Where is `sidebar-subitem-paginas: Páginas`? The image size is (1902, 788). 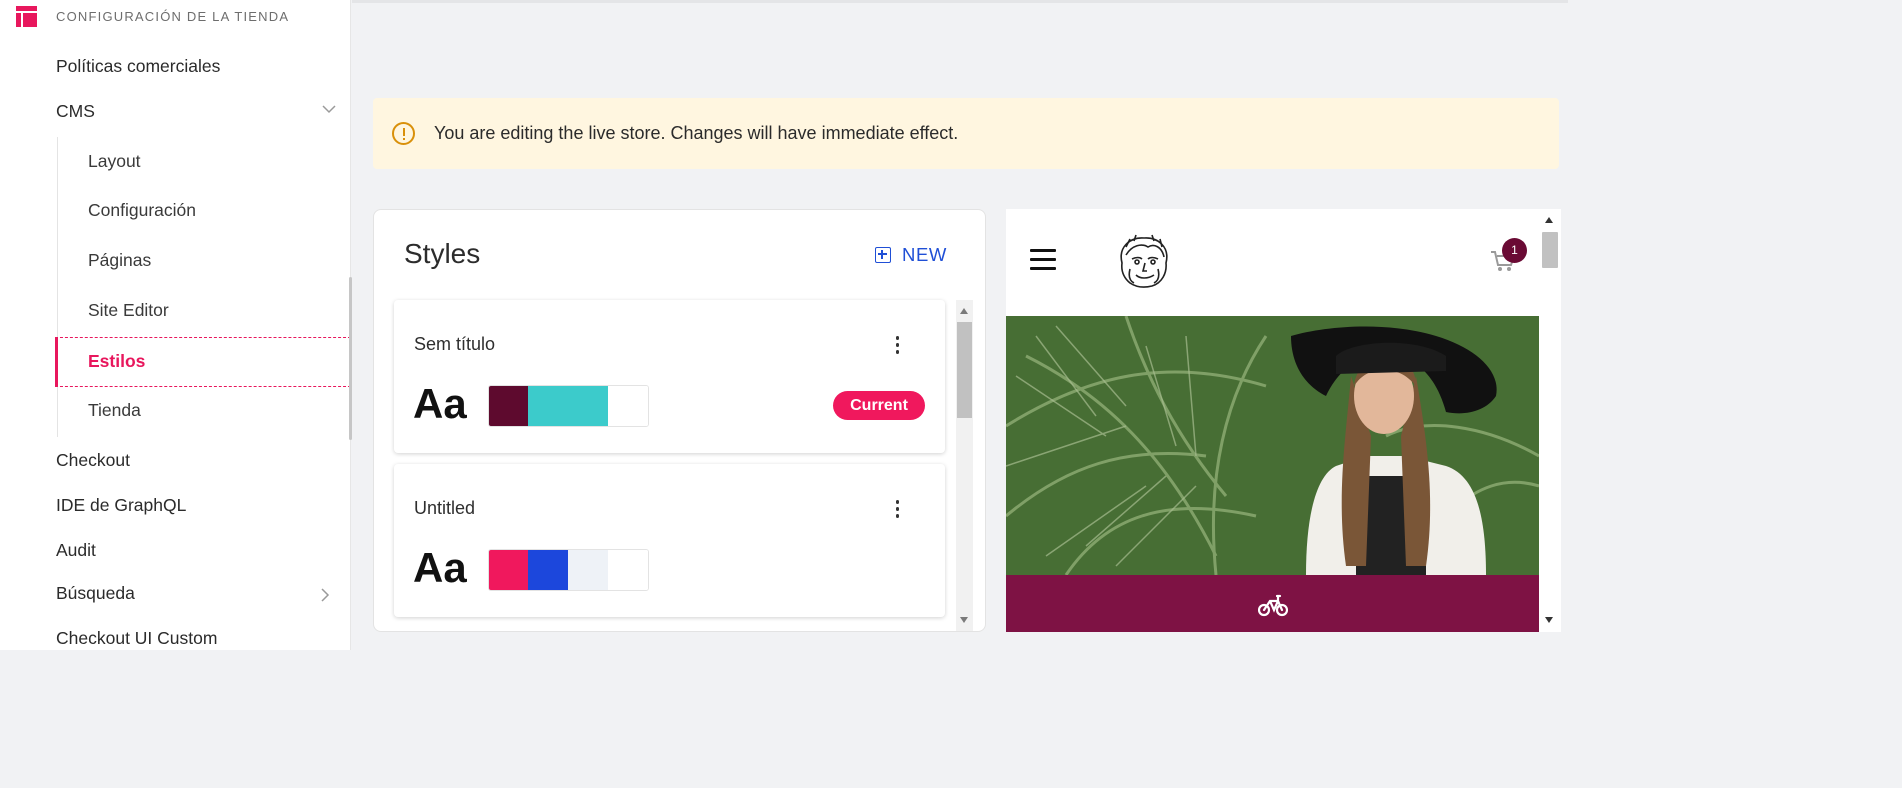 sidebar-subitem-paginas: Páginas is located at coordinates (119, 260).